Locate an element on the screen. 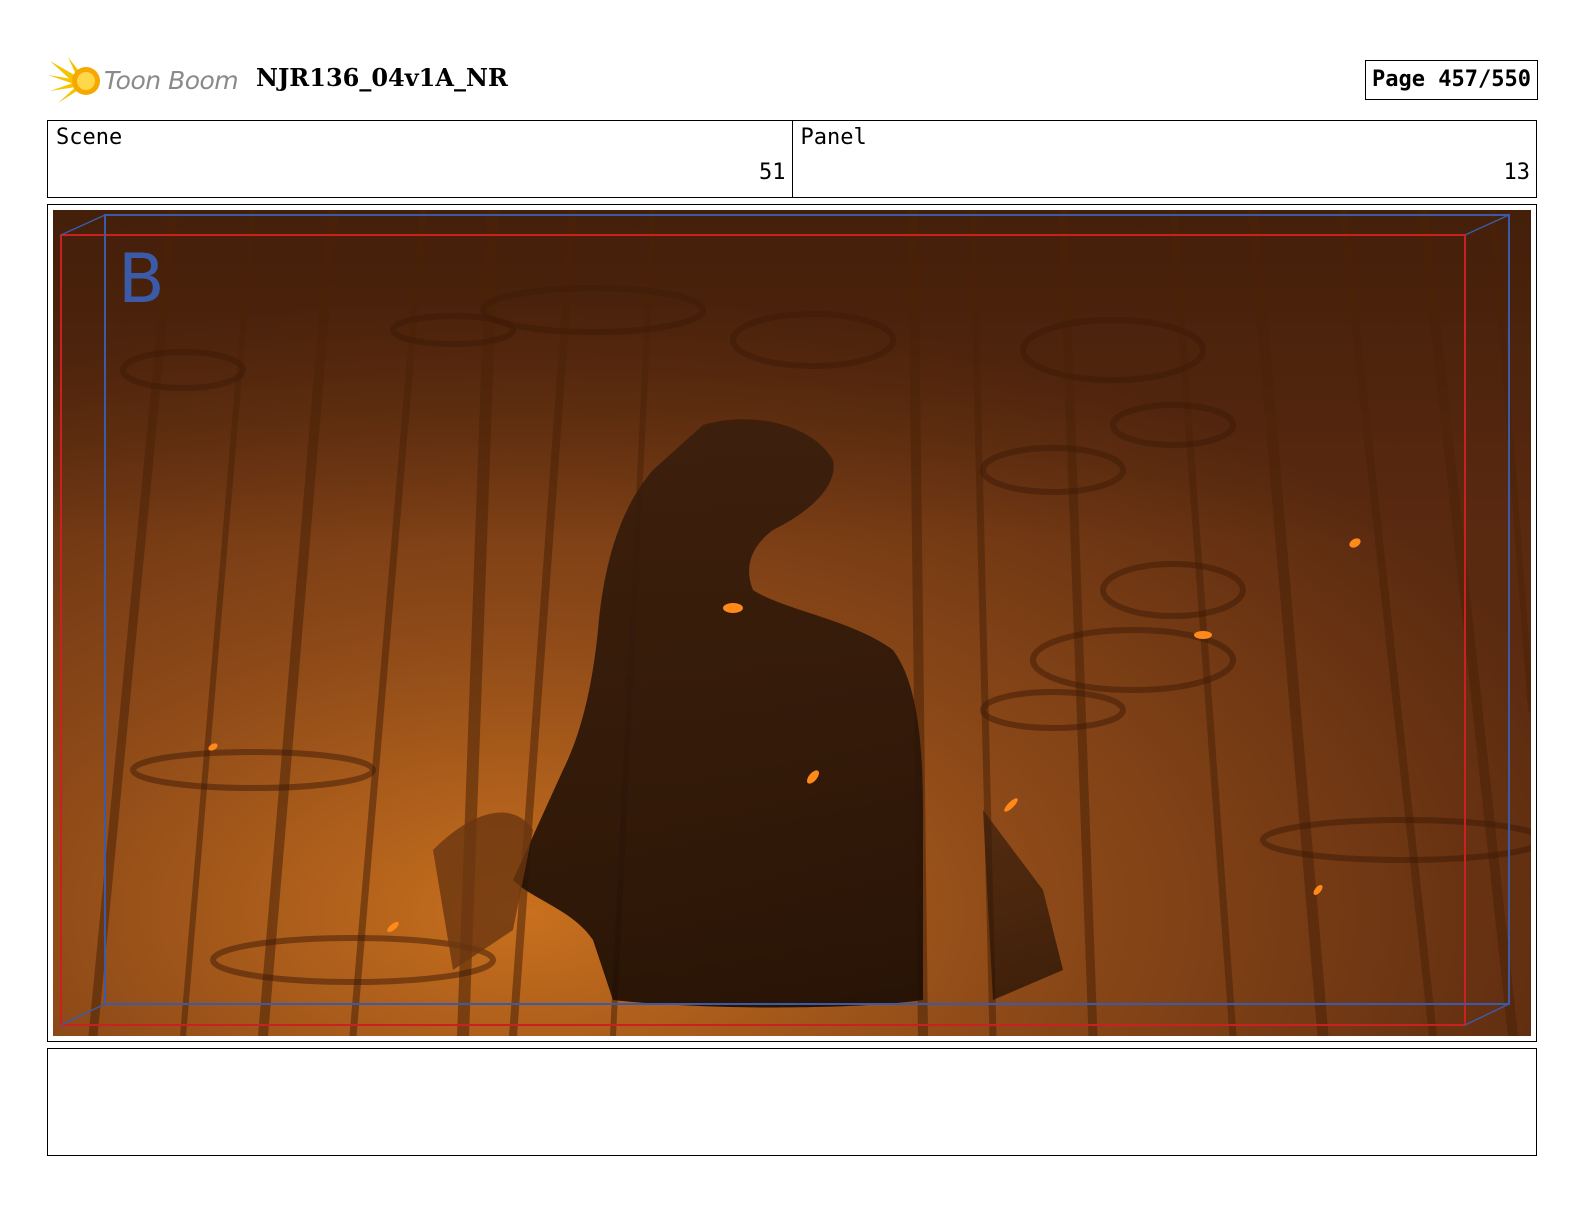 The image size is (1584, 1224). panel-label: Panel is located at coordinates (833, 137).